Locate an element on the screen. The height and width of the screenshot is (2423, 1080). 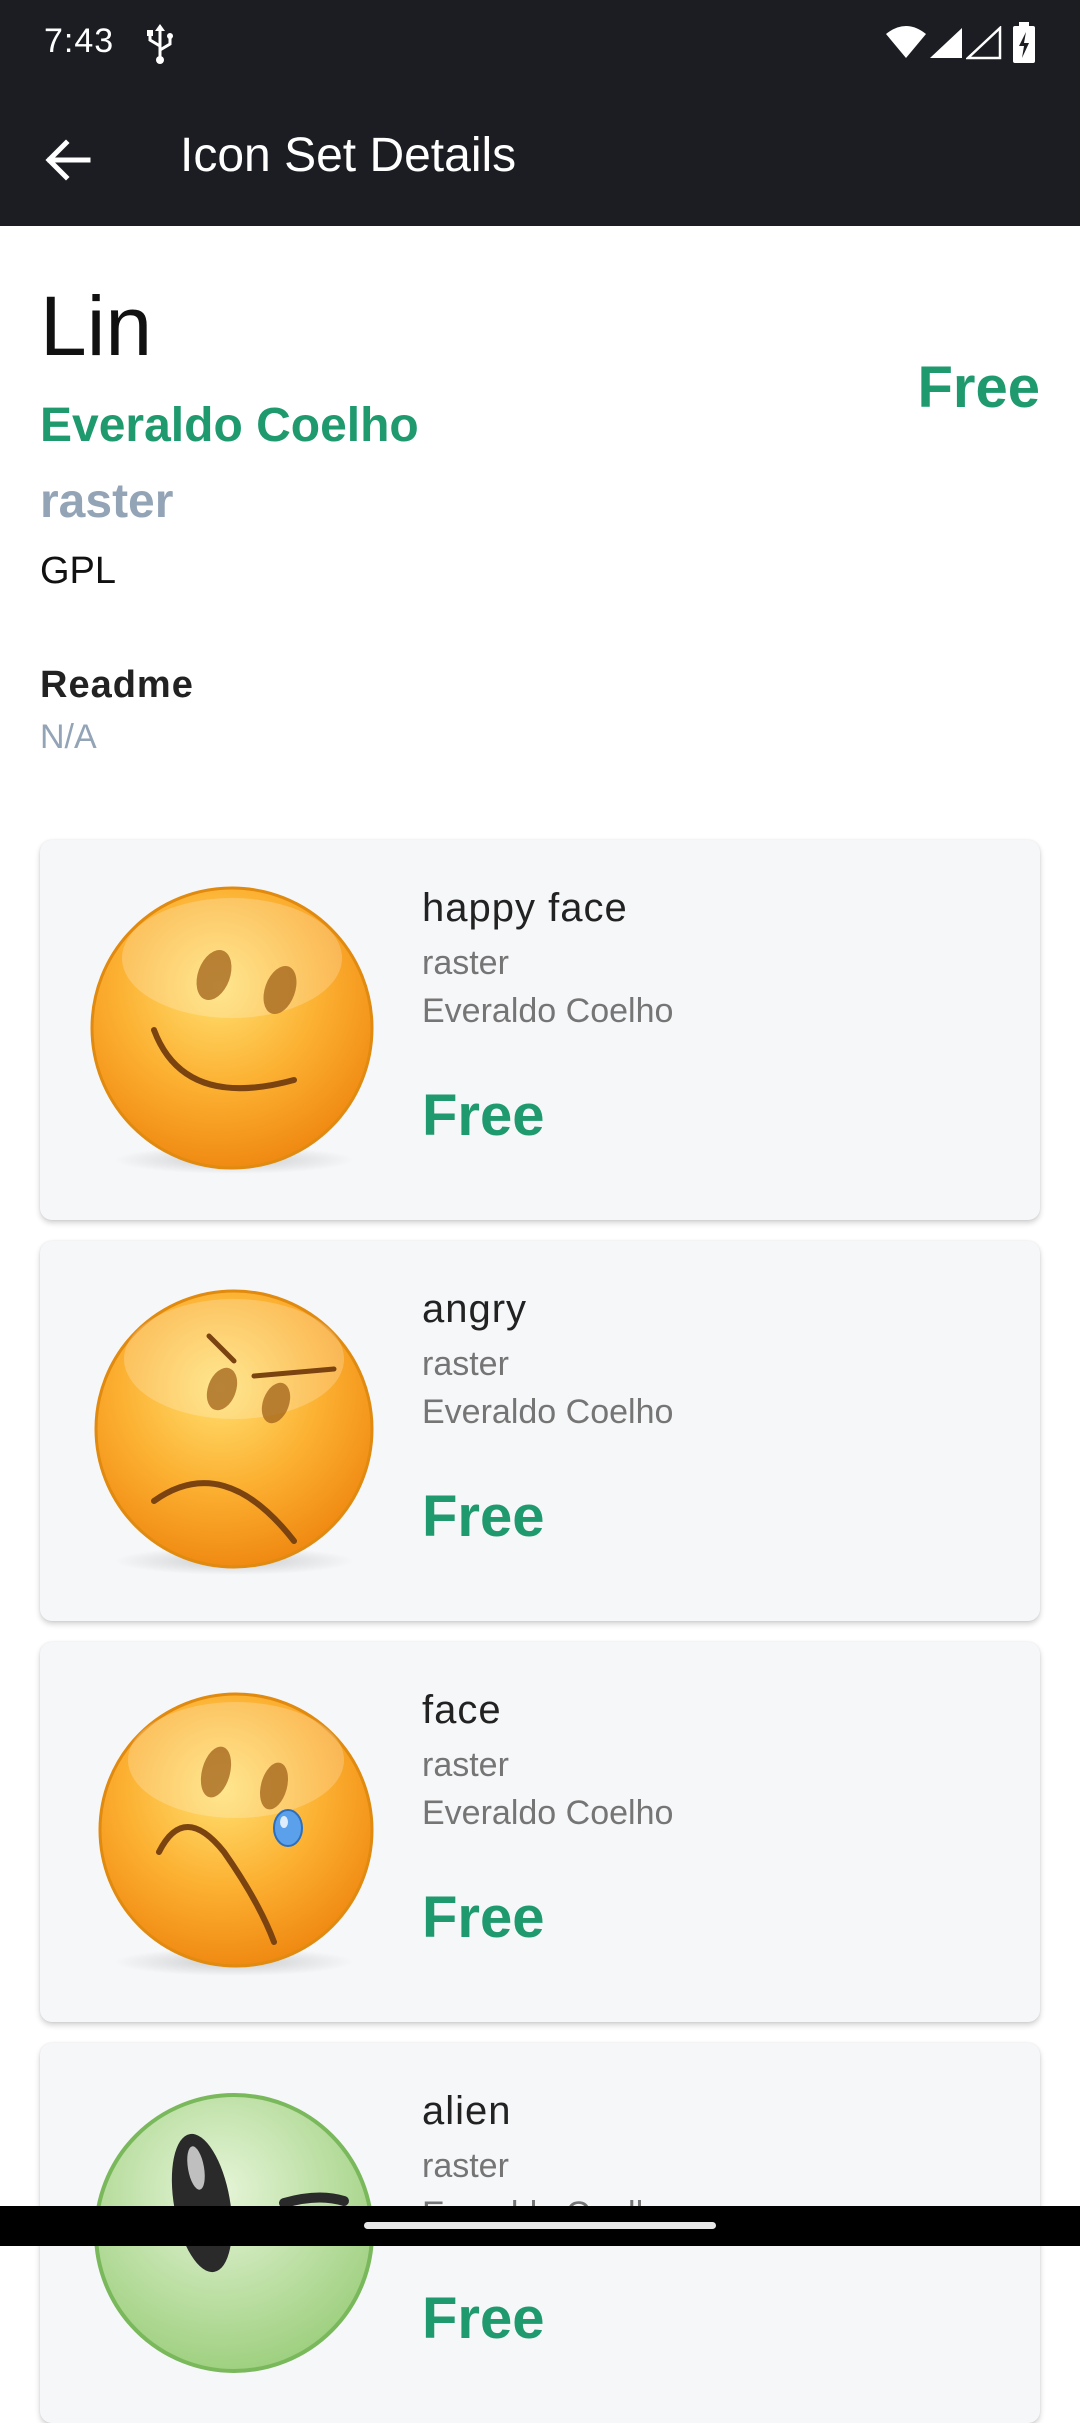
app-bar: Icon Set Details is located at coordinates (540, 157).